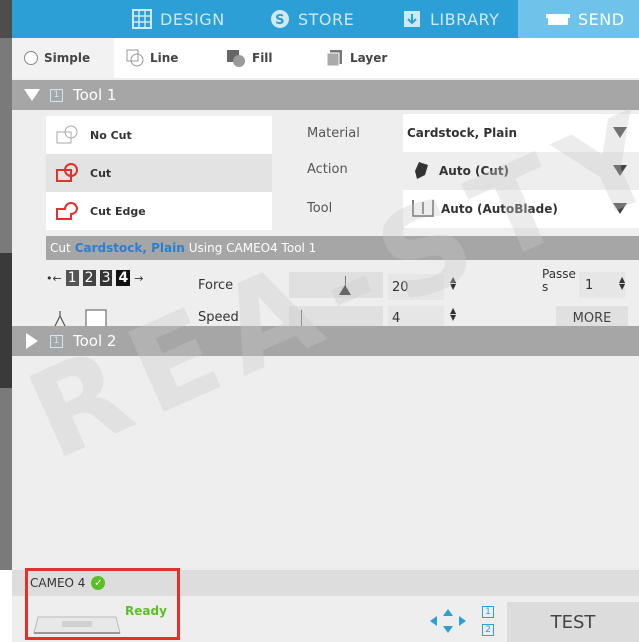 The height and width of the screenshot is (642, 639). I want to click on cut-edge-icon, so click(67, 211).